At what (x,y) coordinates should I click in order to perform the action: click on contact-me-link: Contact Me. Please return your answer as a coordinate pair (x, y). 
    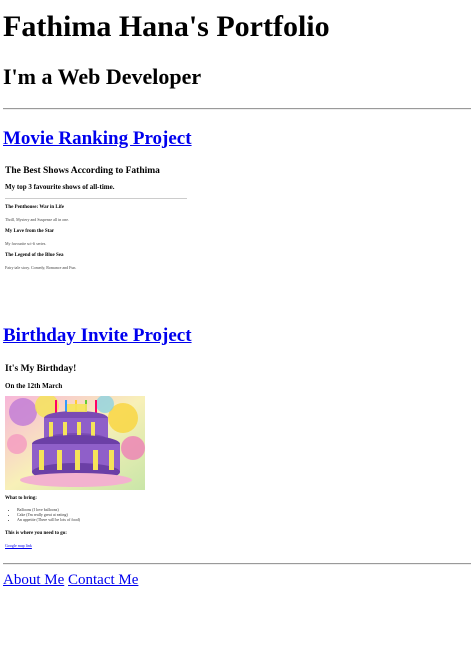
    Looking at the image, I should click on (103, 580).